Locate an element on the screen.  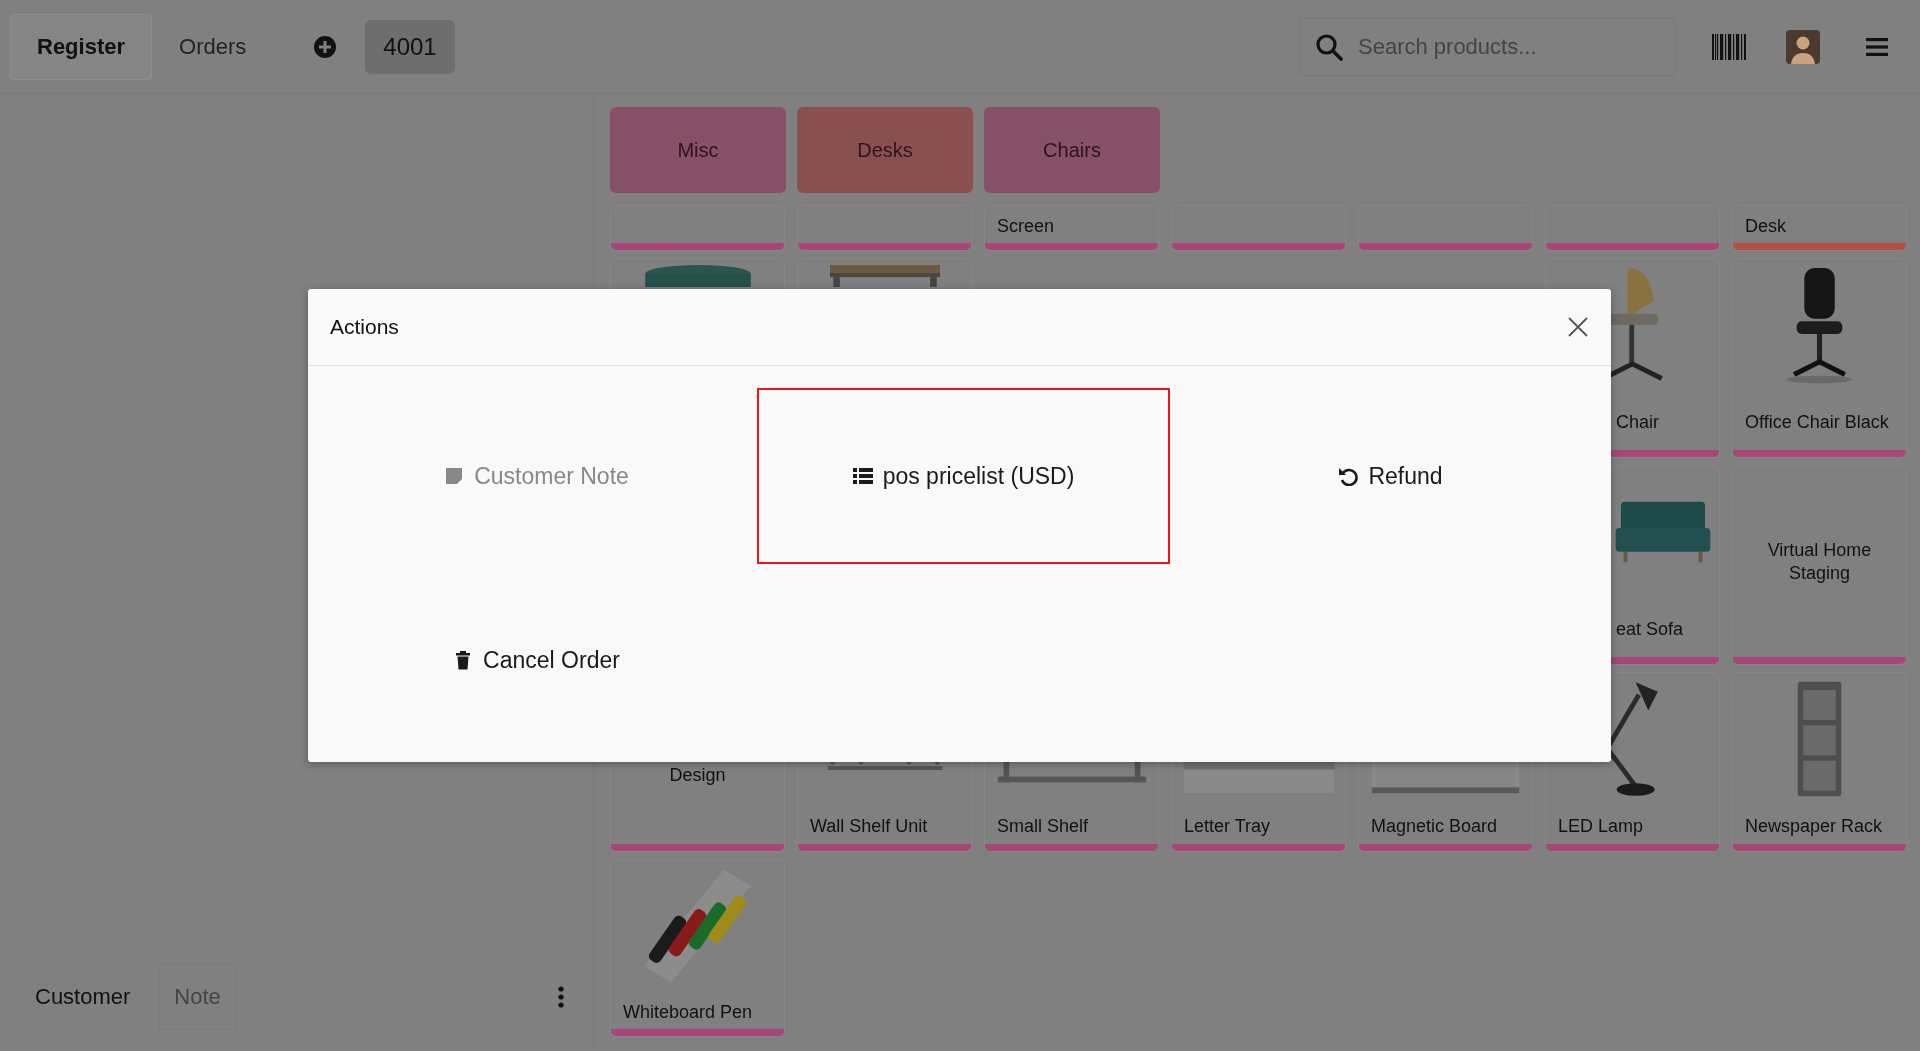
product-name: Virtual Home Staging is located at coordinates (1819, 561).